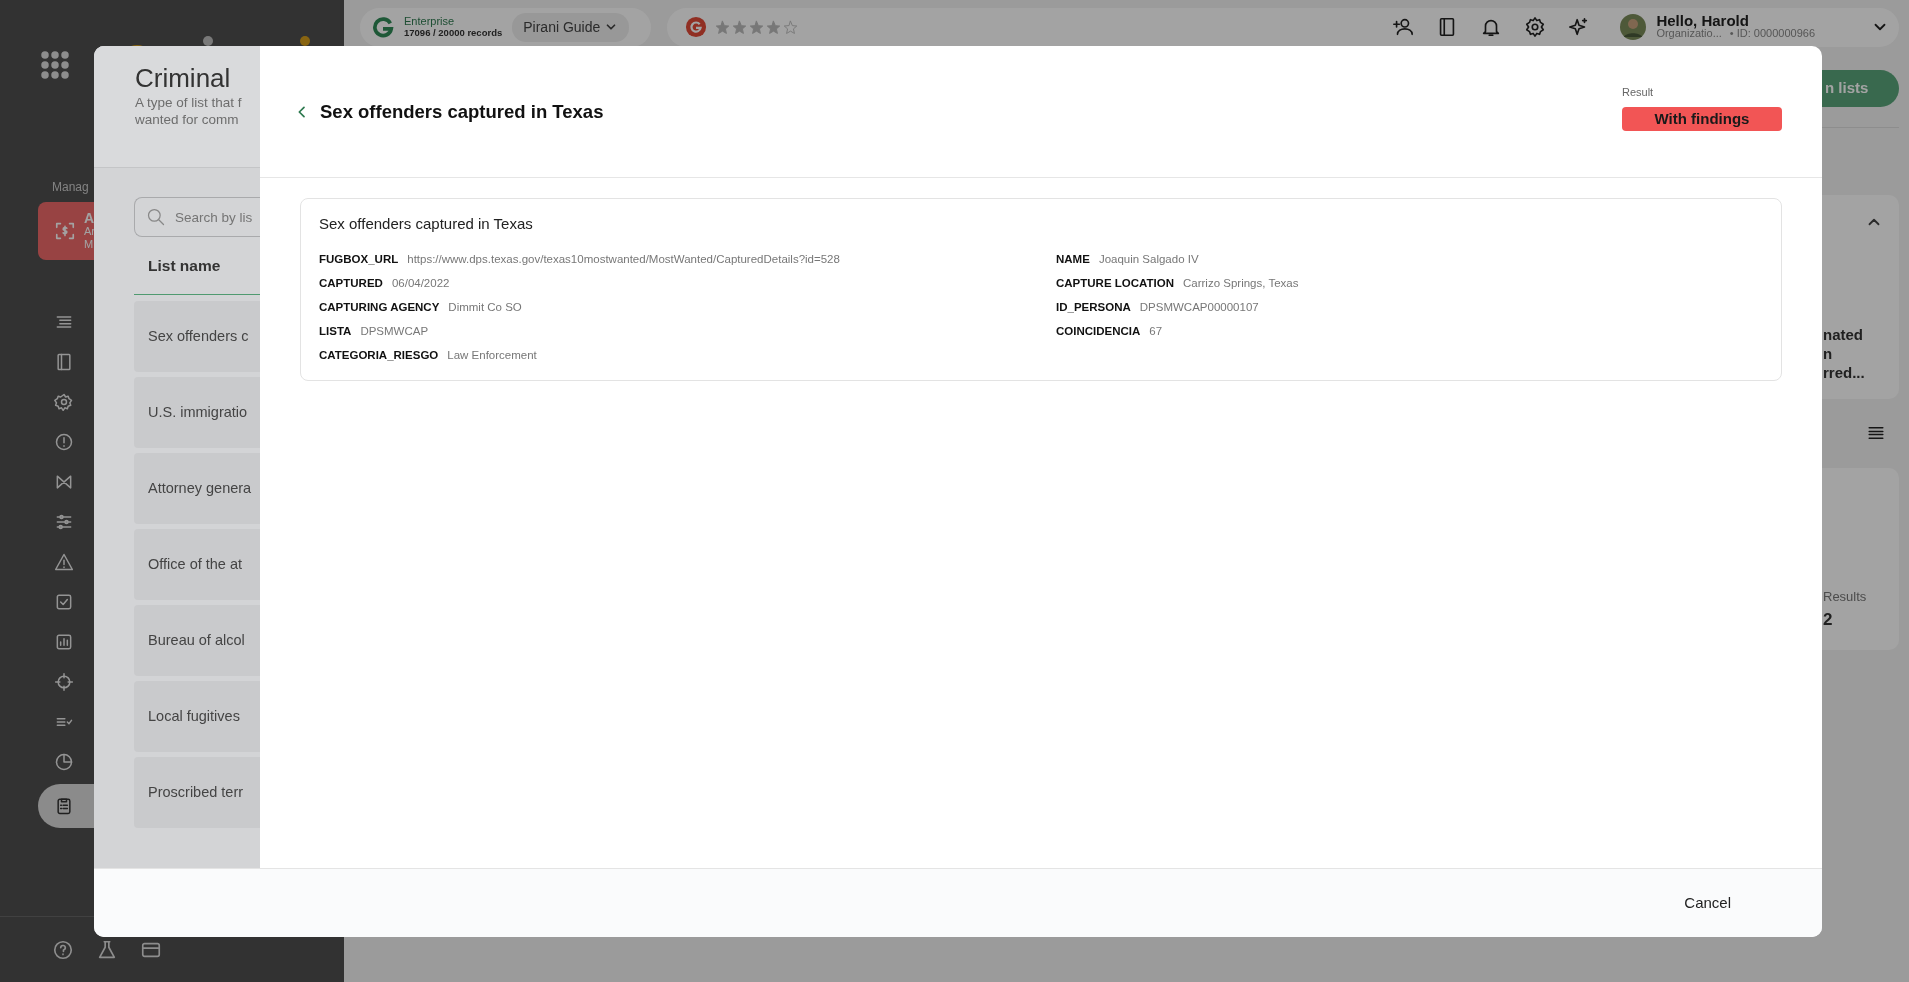 The height and width of the screenshot is (982, 1909). I want to click on card-text: n, so click(1828, 353).